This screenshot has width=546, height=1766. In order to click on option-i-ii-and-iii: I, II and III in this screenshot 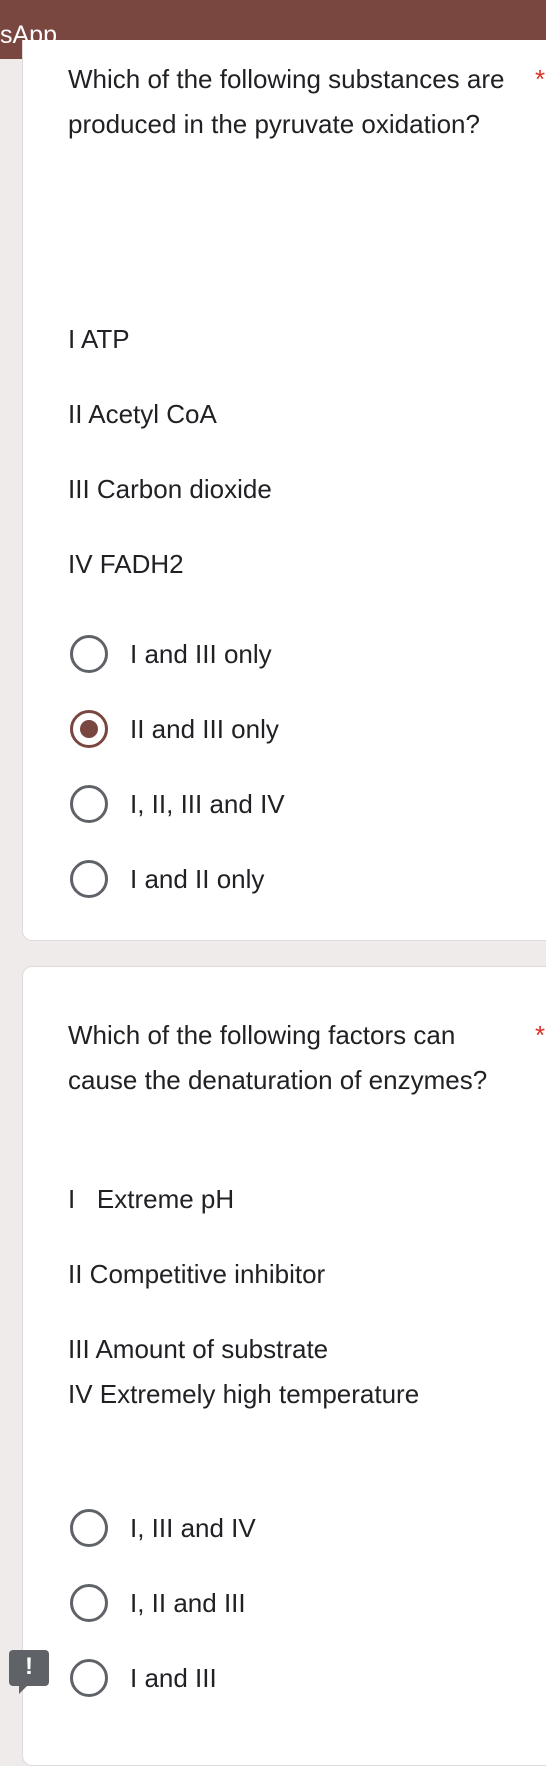, I will do `click(298, 1603)`.